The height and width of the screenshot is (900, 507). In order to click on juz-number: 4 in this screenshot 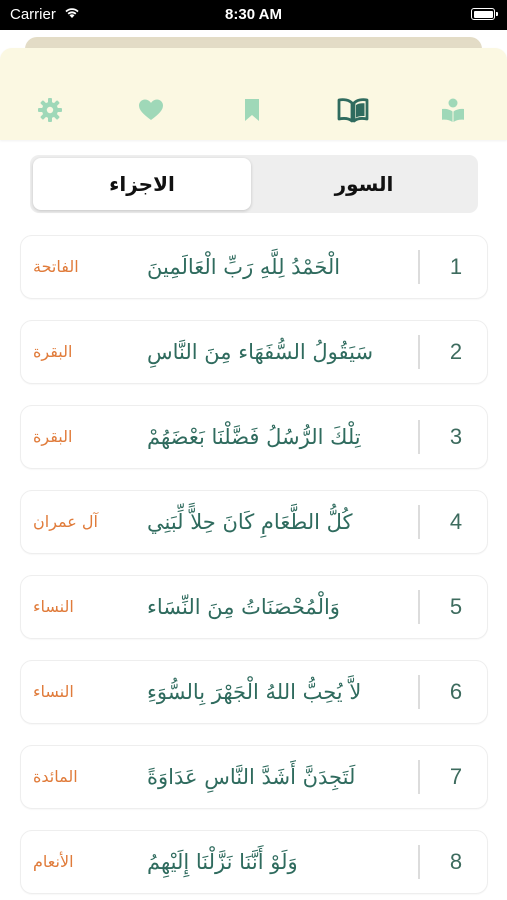, I will do `click(456, 521)`.